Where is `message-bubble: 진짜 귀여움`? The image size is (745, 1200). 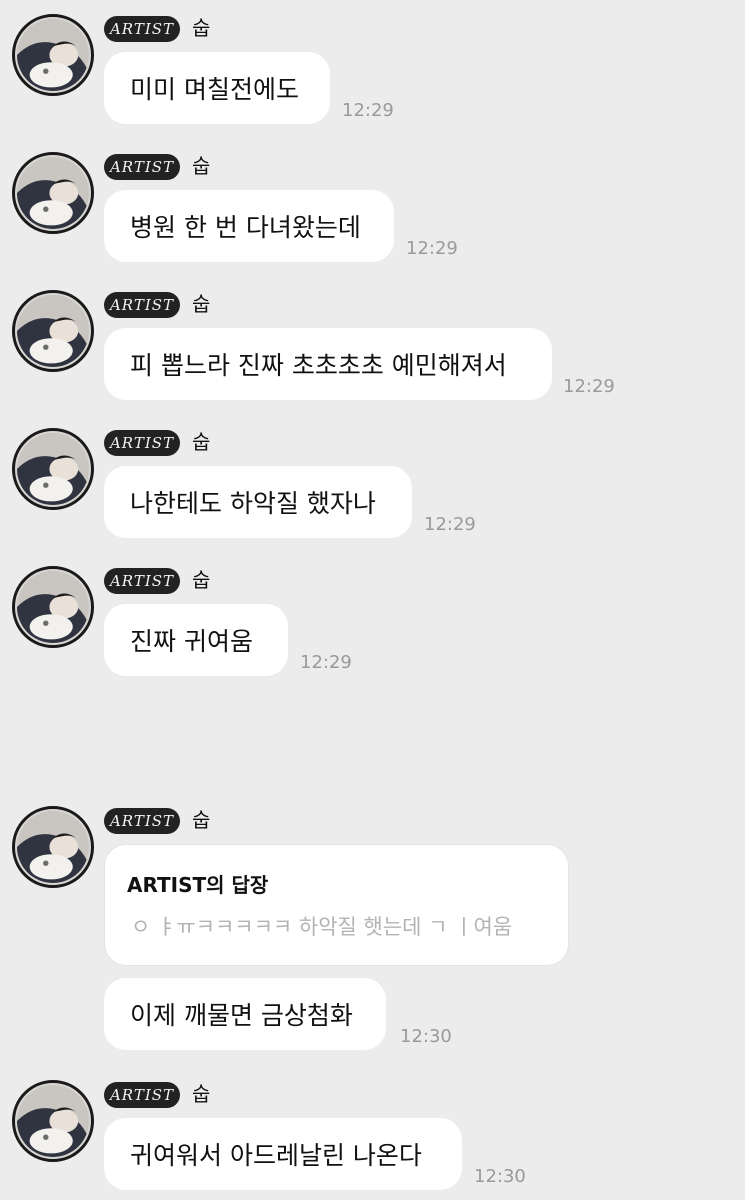 message-bubble: 진짜 귀여움 is located at coordinates (196, 640).